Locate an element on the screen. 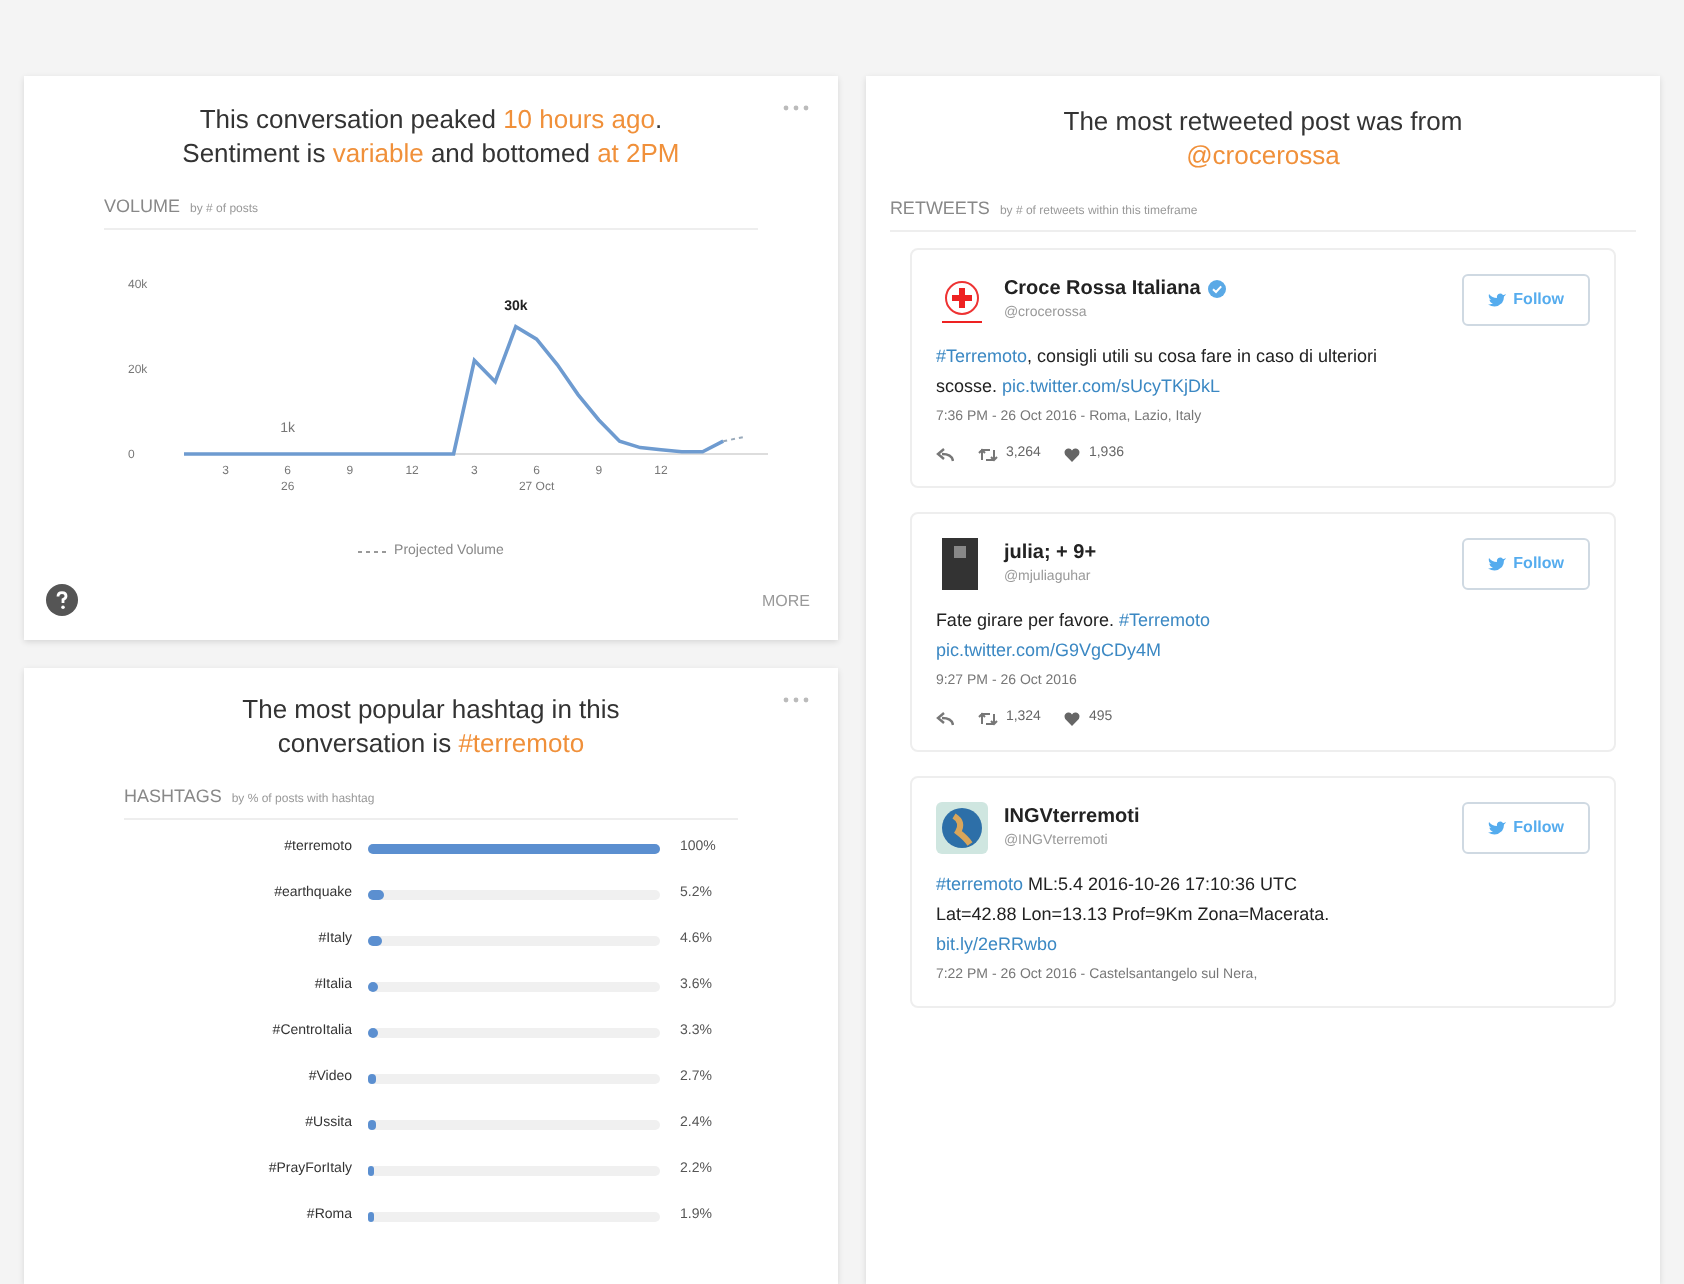 The image size is (1684, 1284). projected-line is located at coordinates (733, 438).